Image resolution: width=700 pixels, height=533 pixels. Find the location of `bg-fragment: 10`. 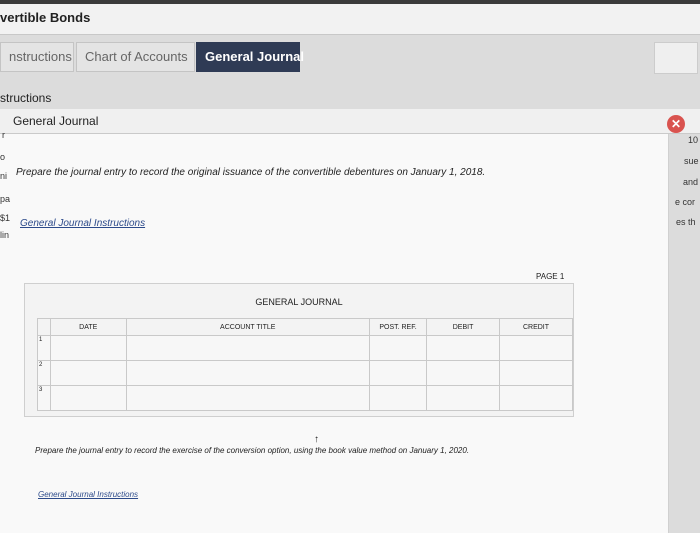

bg-fragment: 10 is located at coordinates (693, 140).